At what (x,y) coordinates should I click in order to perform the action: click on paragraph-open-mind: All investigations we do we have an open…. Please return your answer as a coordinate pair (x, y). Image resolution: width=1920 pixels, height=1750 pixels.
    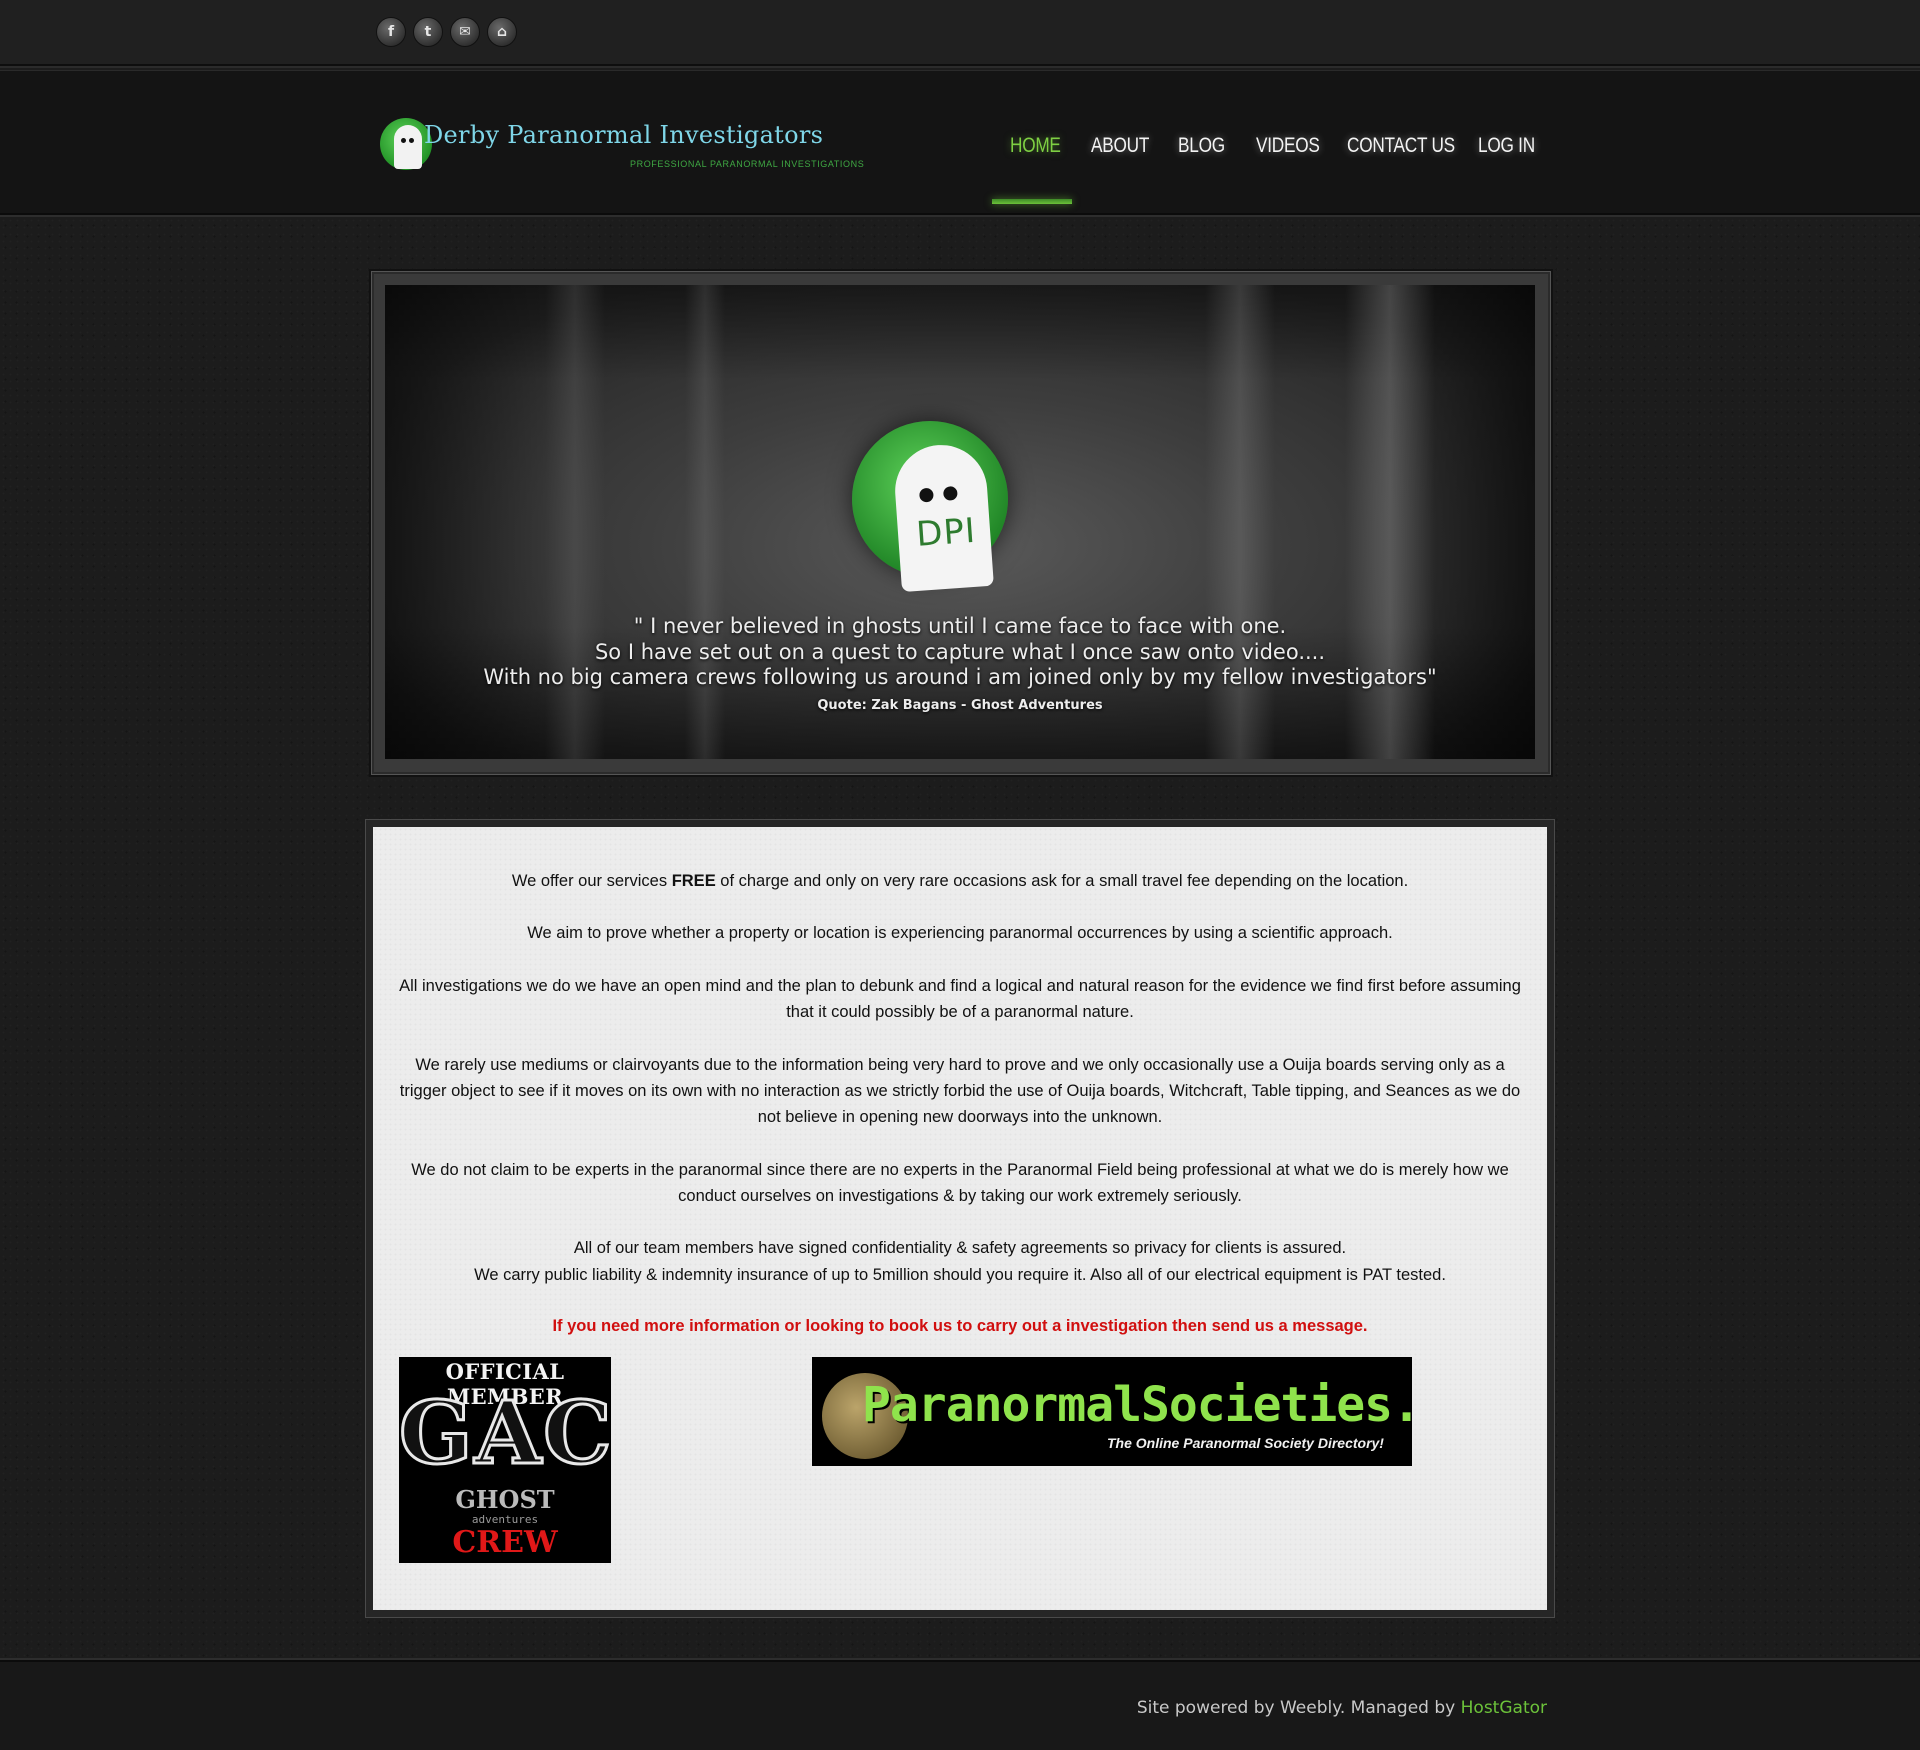
    Looking at the image, I should click on (960, 999).